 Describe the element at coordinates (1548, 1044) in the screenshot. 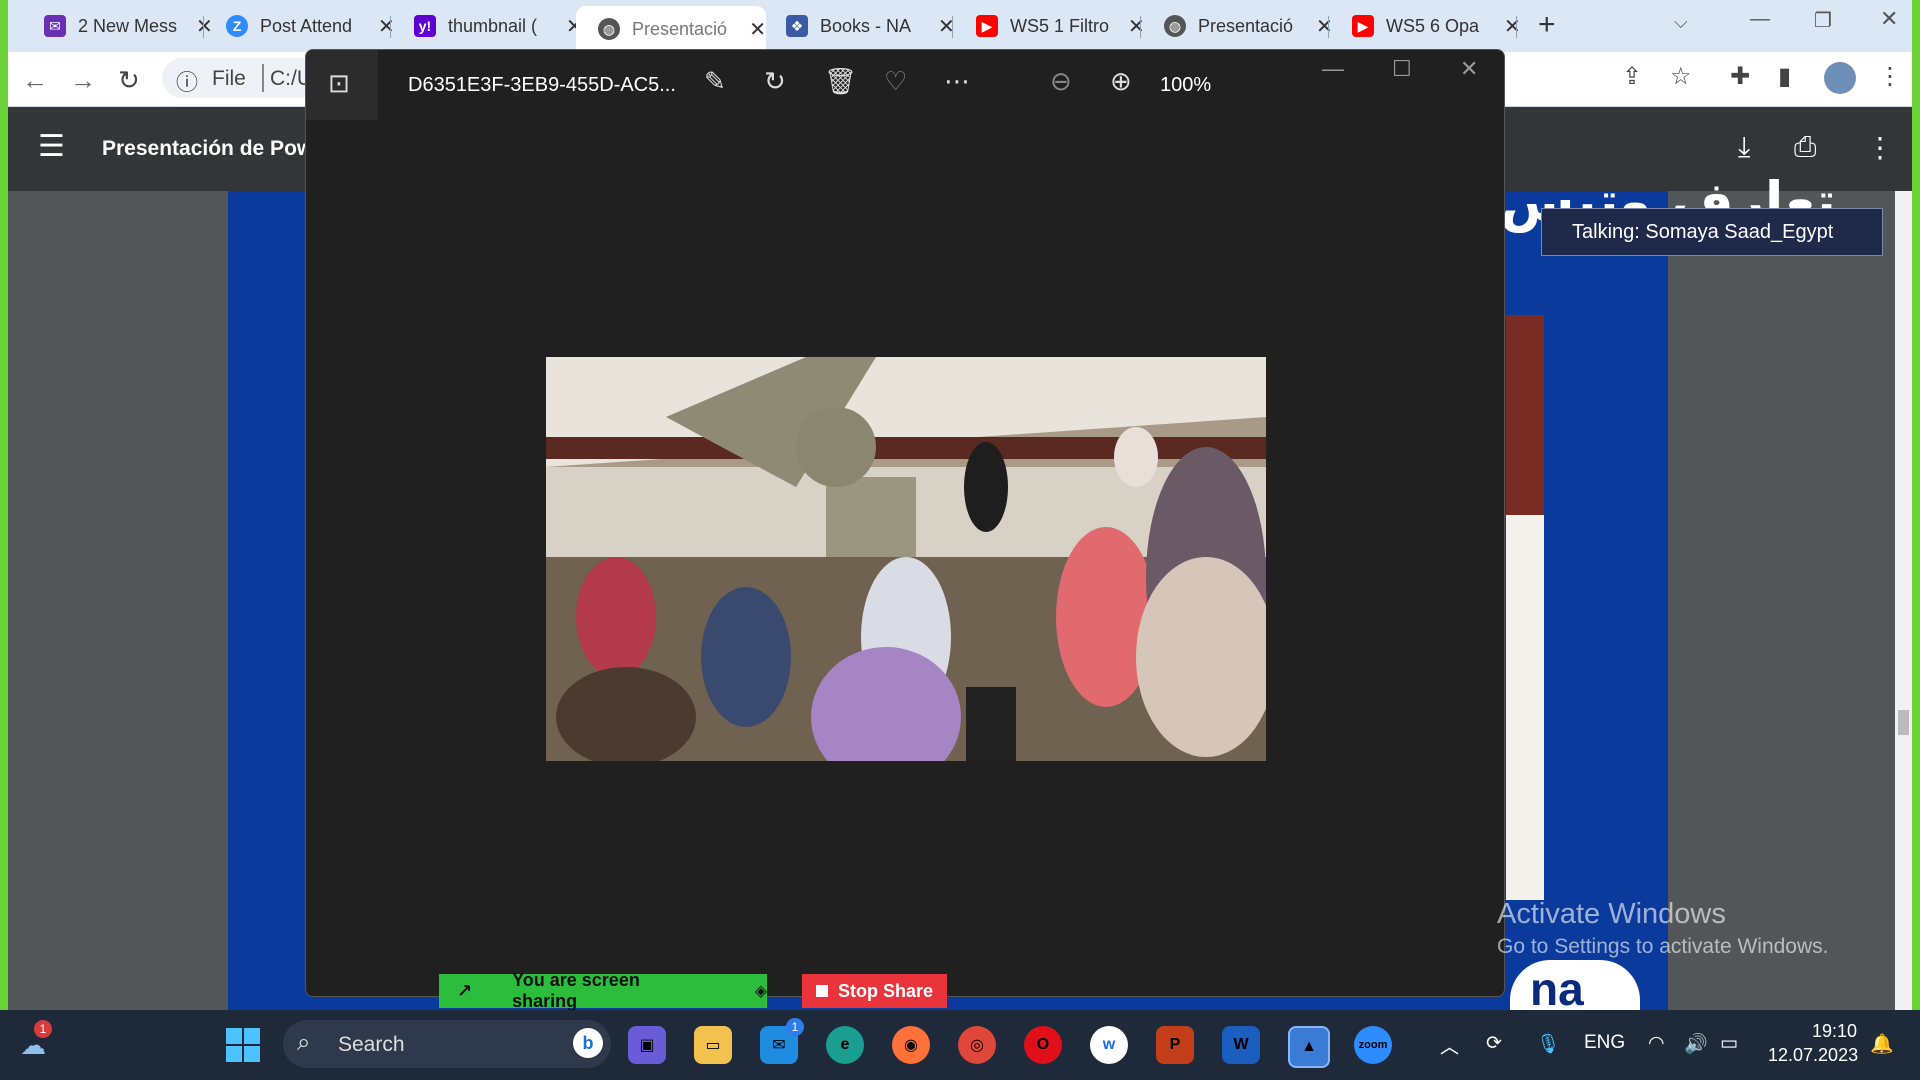

I see `microphone-icon: 🎙` at that location.